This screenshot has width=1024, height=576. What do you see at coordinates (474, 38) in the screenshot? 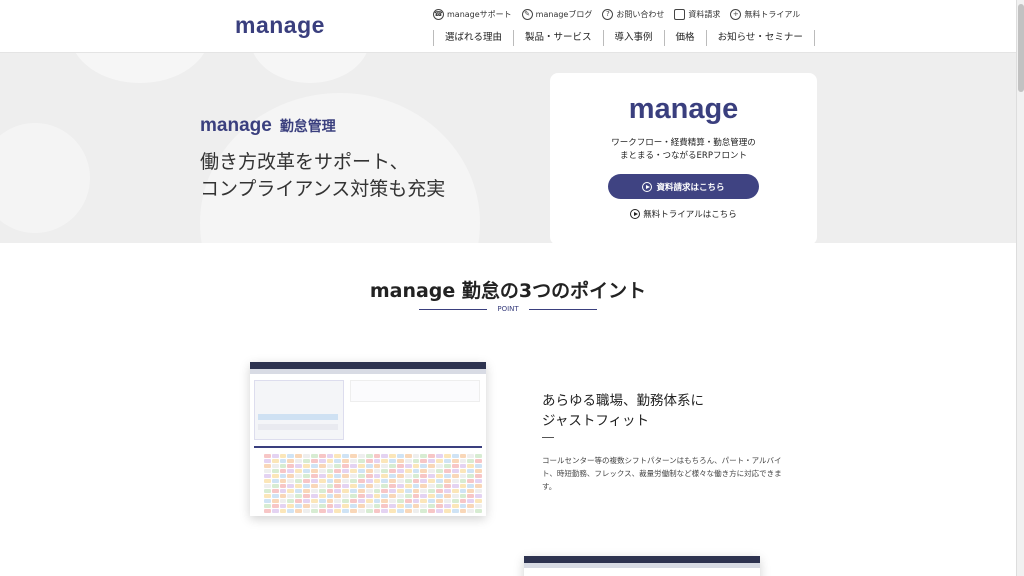
I see `nav-item-reasons: 選ばれる理由` at bounding box center [474, 38].